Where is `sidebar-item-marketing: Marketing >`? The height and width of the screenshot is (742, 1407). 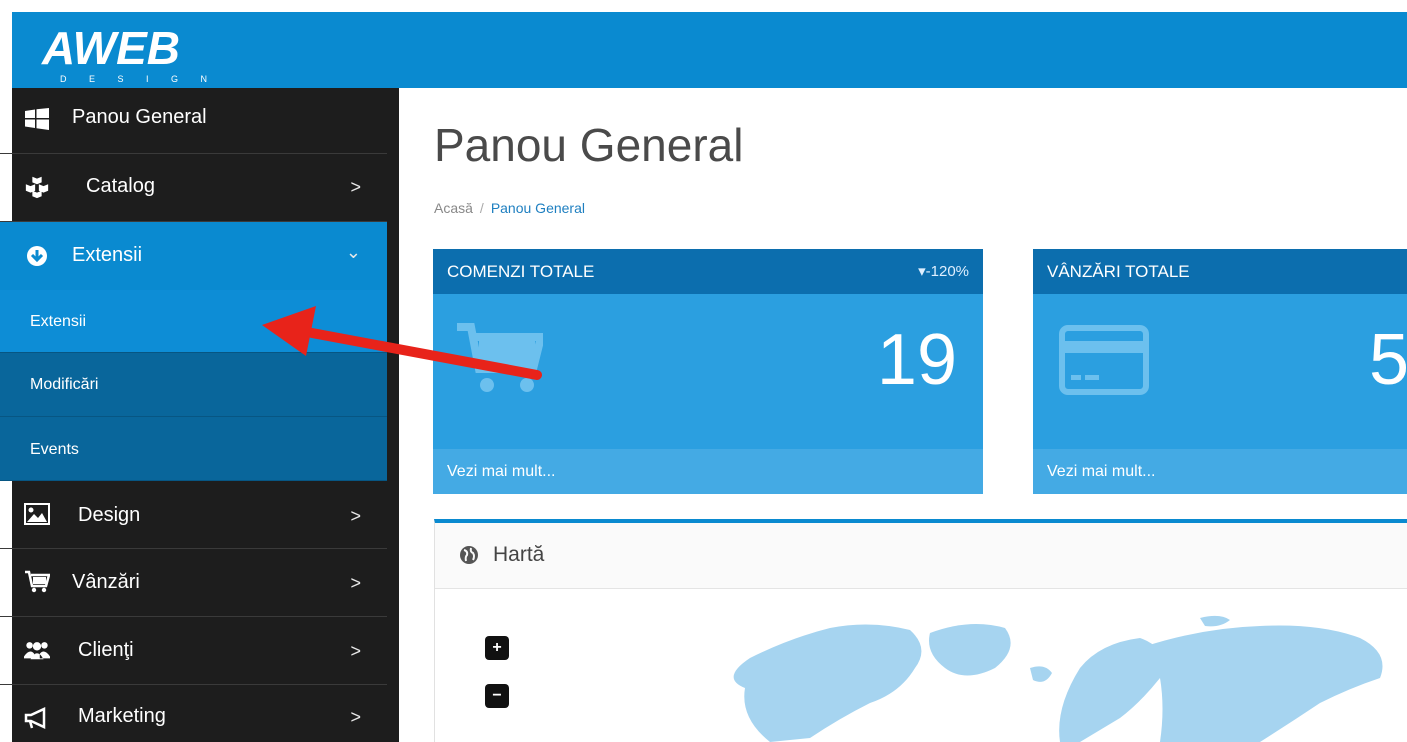
sidebar-item-marketing: Marketing > is located at coordinates (193, 713).